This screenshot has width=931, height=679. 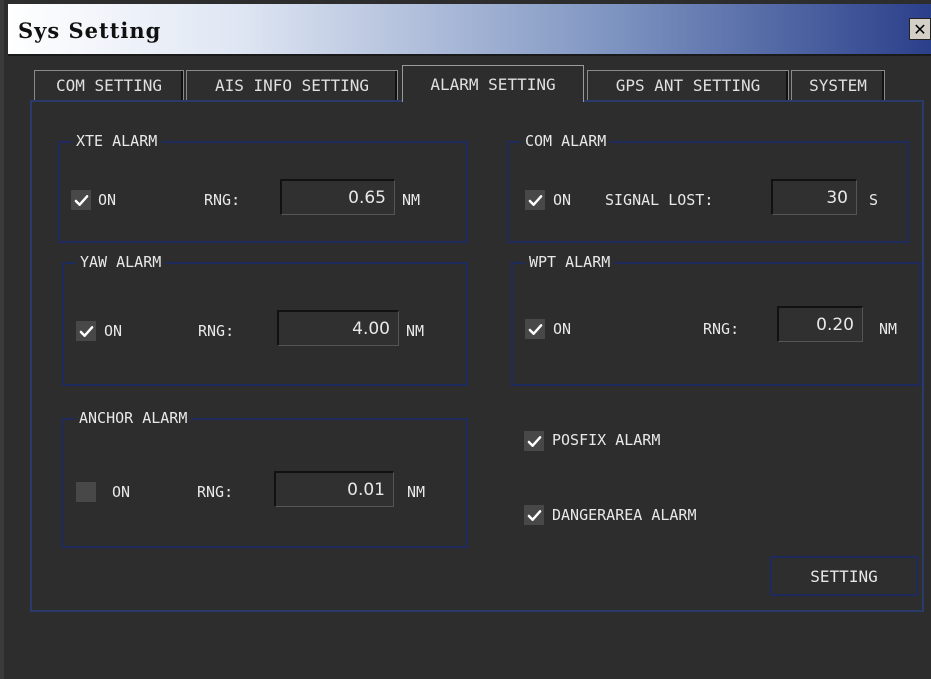 I want to click on com-alarm-unit: S, so click(x=874, y=200).